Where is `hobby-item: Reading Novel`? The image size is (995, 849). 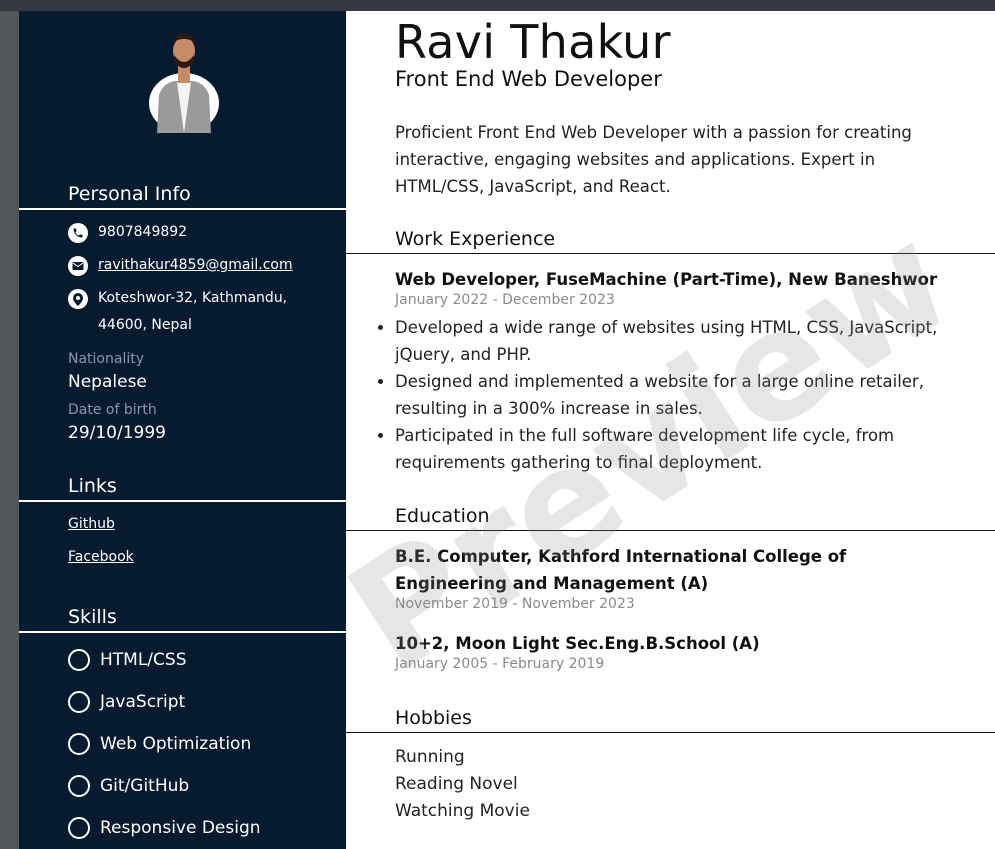
hobby-item: Reading Novel is located at coordinates (456, 784).